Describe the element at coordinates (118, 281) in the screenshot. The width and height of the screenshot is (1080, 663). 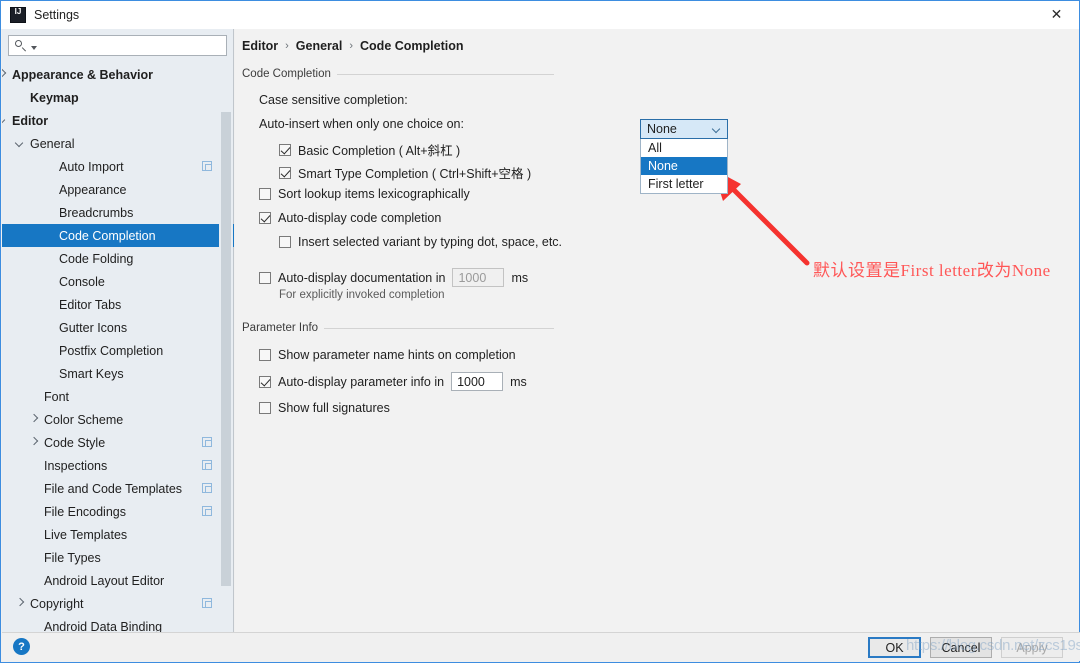
I see `sidebar-item-console: Console` at that location.